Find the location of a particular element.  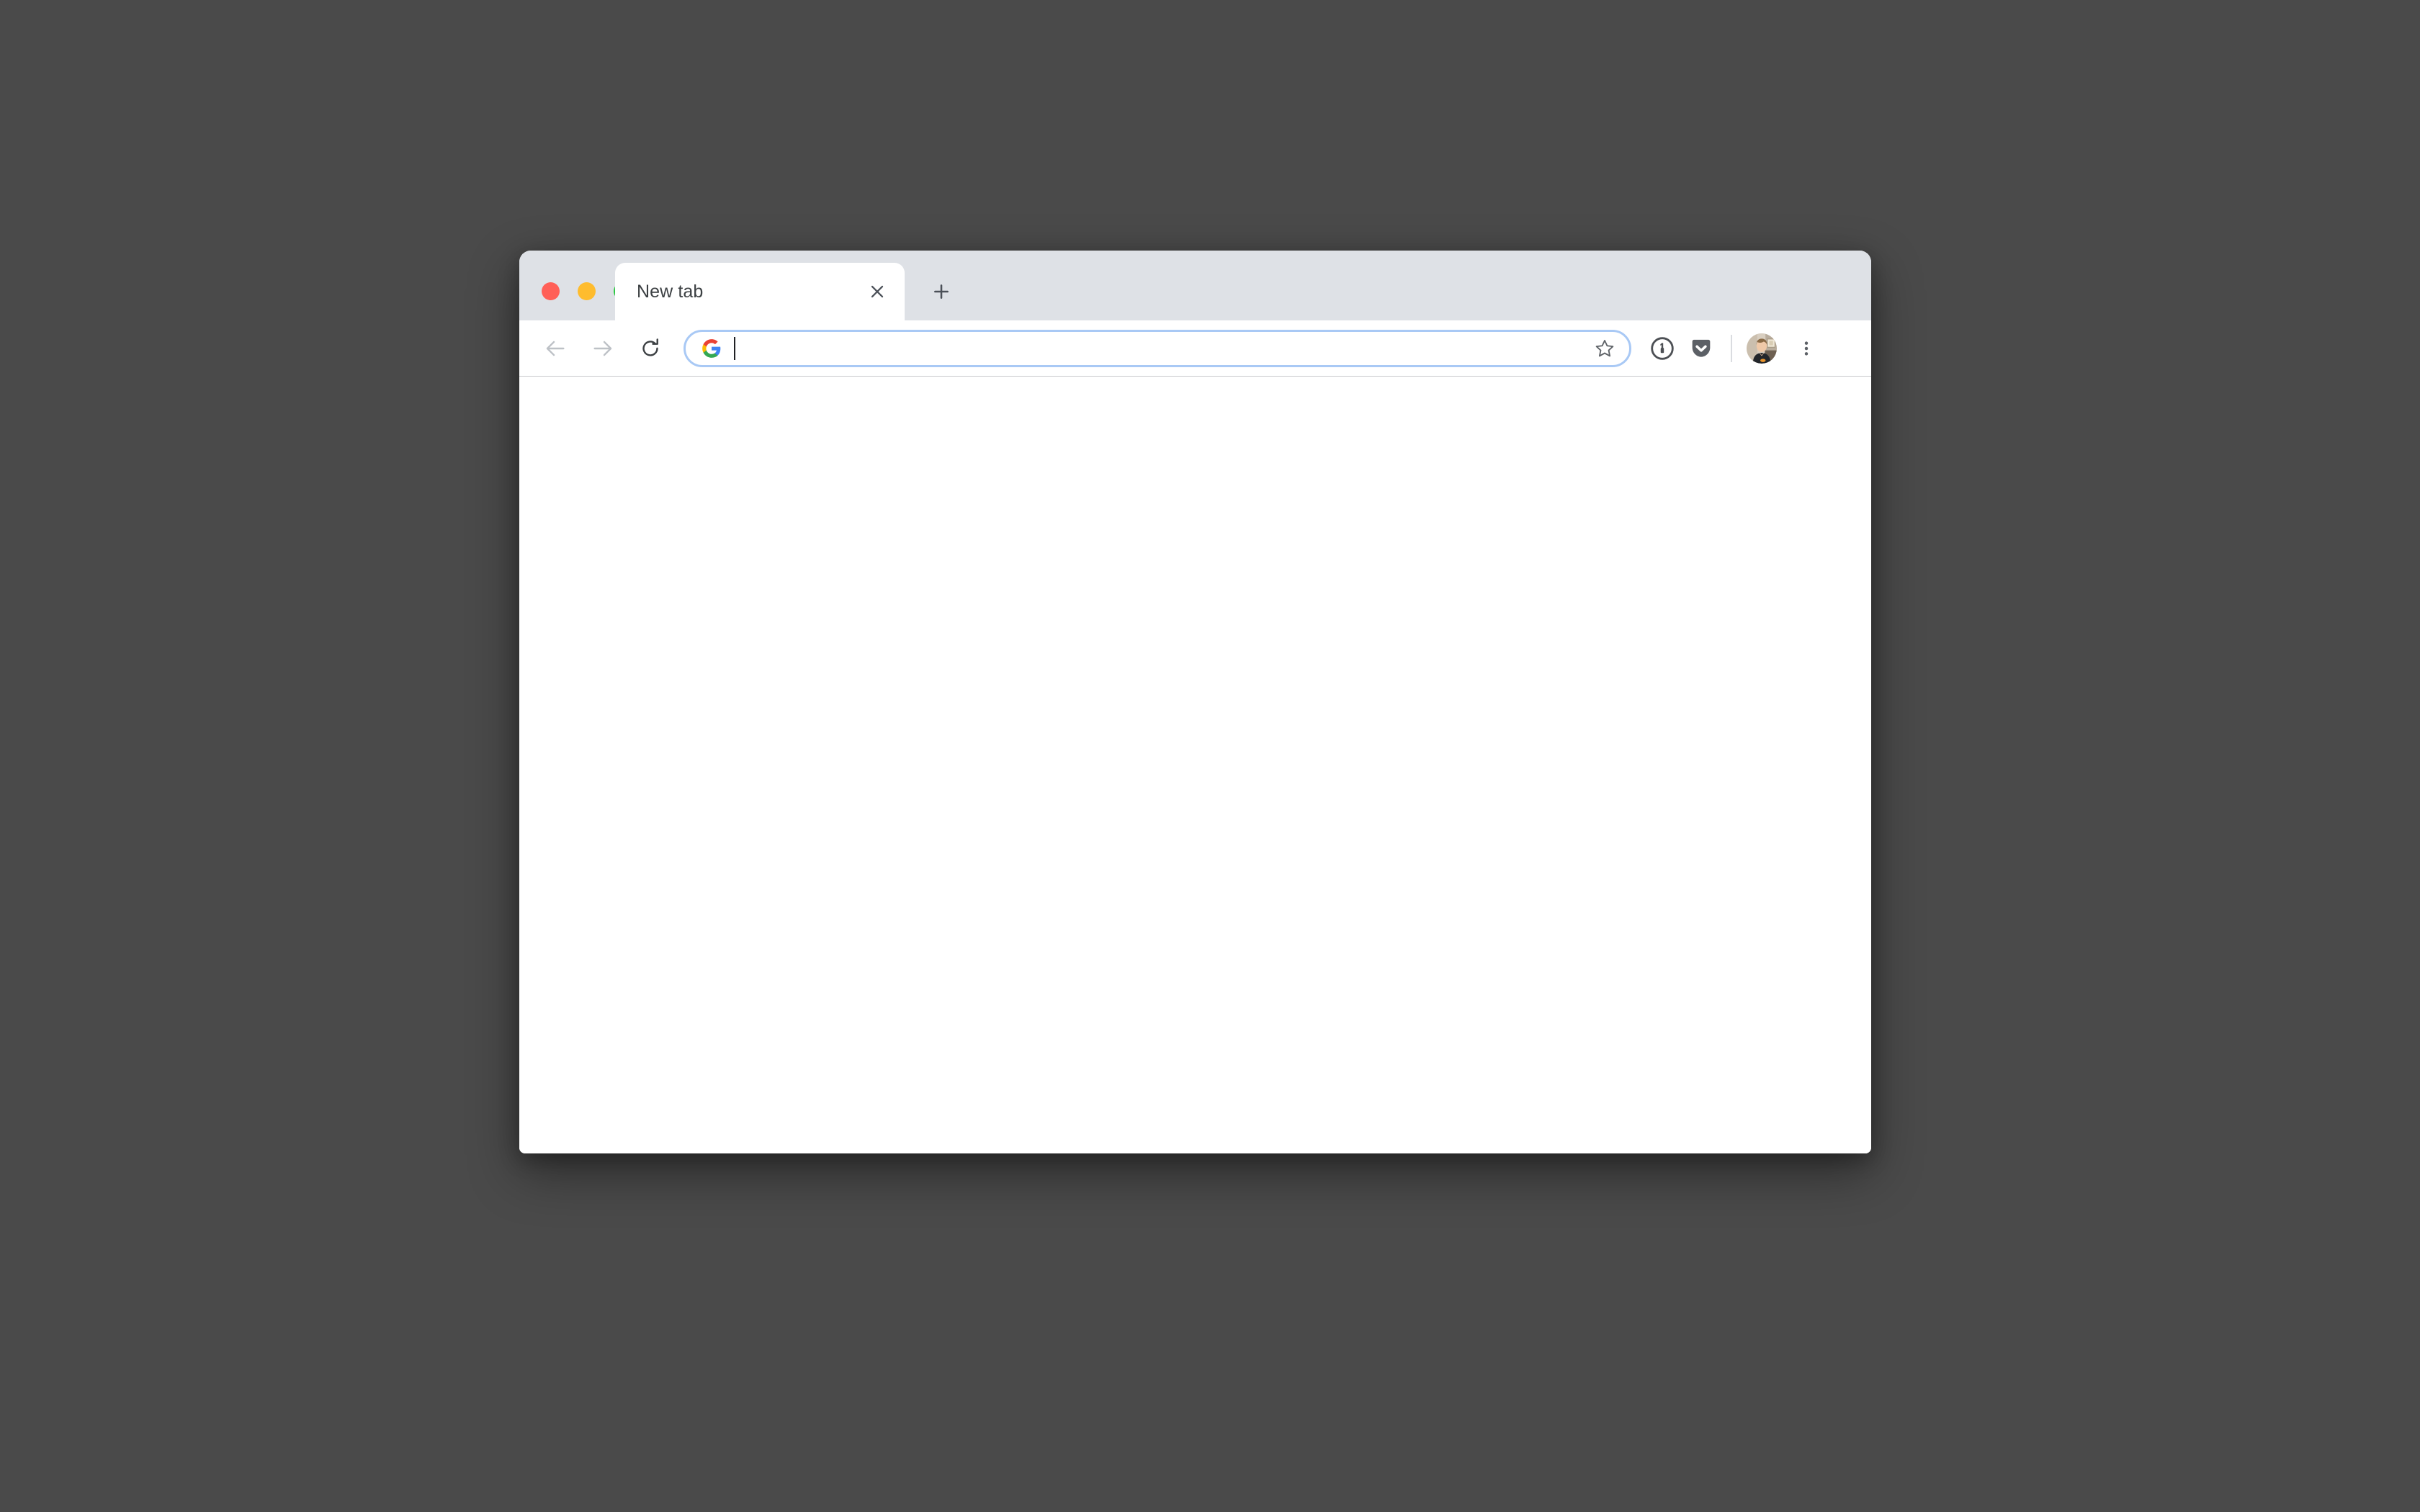

avatar is located at coordinates (1762, 348).